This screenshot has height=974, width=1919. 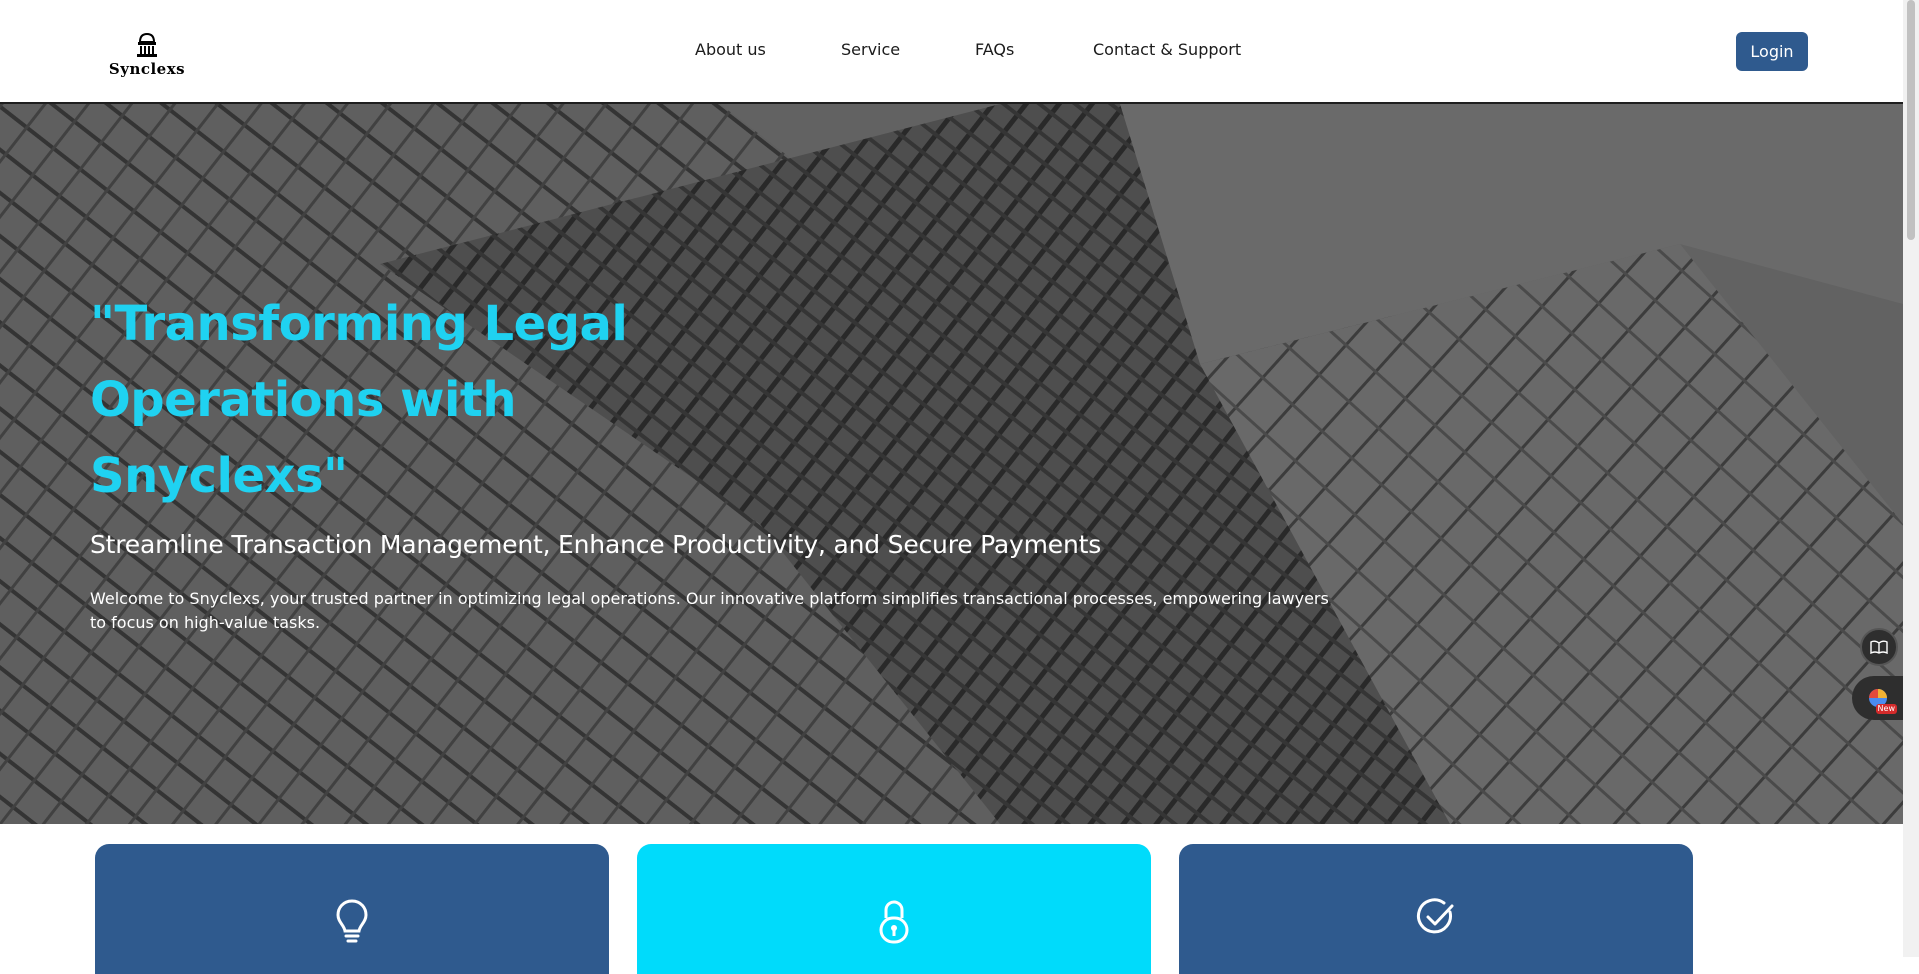 What do you see at coordinates (730, 49) in the screenshot?
I see `nav-item-about-us: About us` at bounding box center [730, 49].